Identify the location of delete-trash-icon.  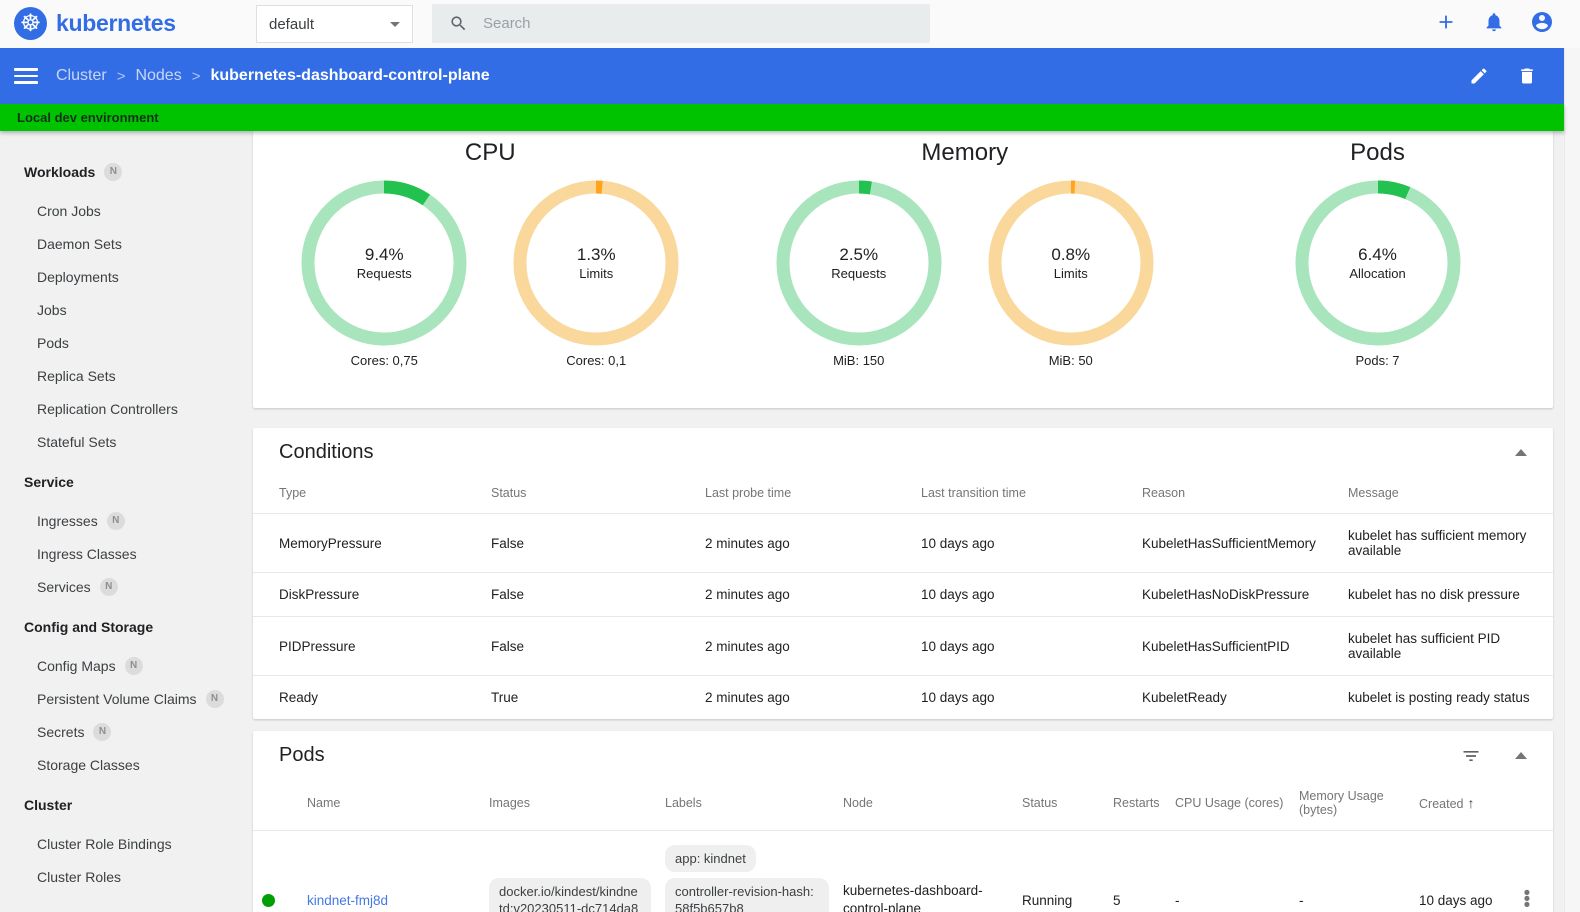
(1527, 76).